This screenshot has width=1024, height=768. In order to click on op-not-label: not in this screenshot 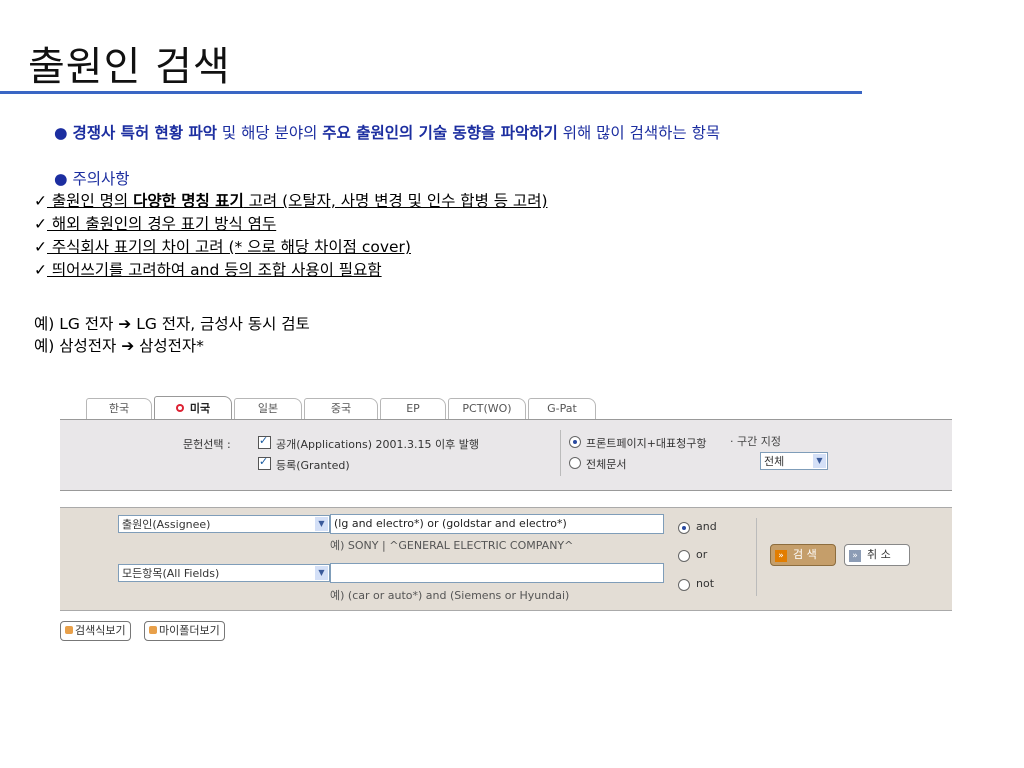, I will do `click(705, 583)`.